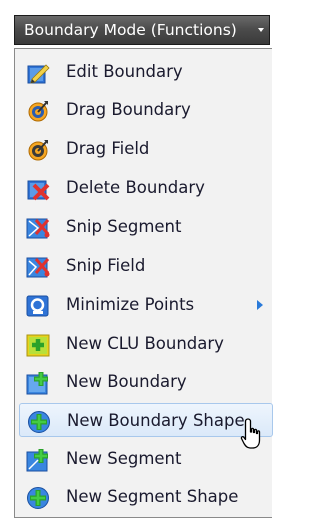 The image size is (320, 520). What do you see at coordinates (37, 383) in the screenshot?
I see `new-boundary-icon` at bounding box center [37, 383].